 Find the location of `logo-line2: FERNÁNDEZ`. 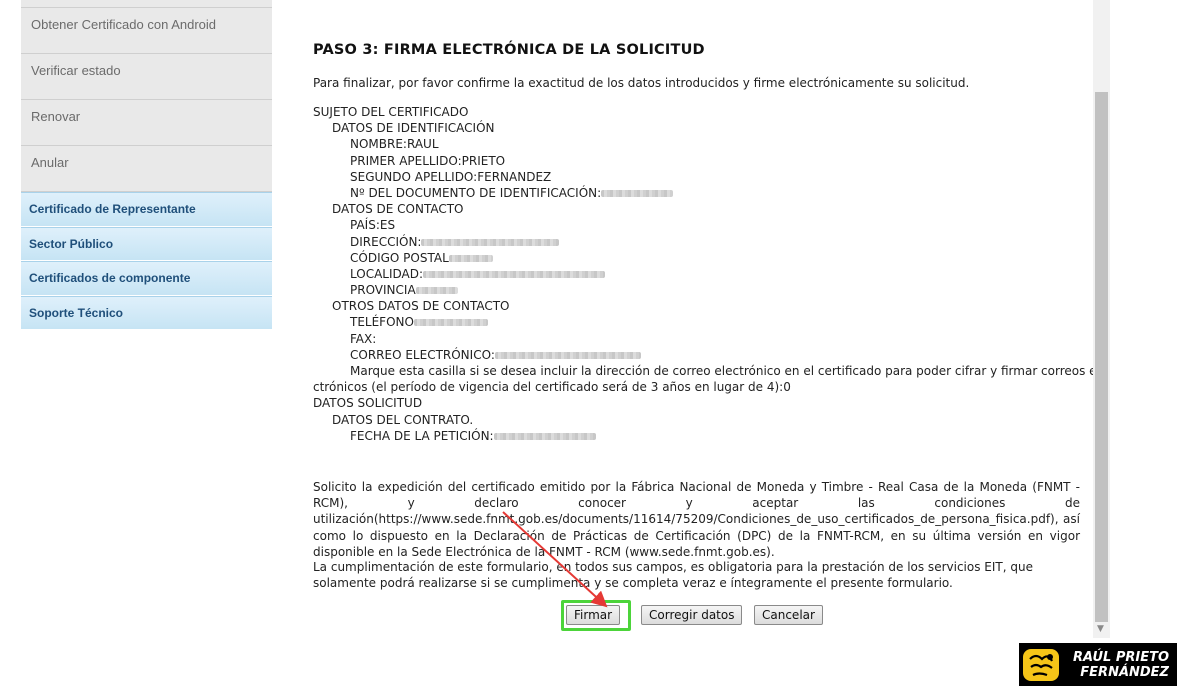

logo-line2: FERNÁNDEZ is located at coordinates (1124, 672).